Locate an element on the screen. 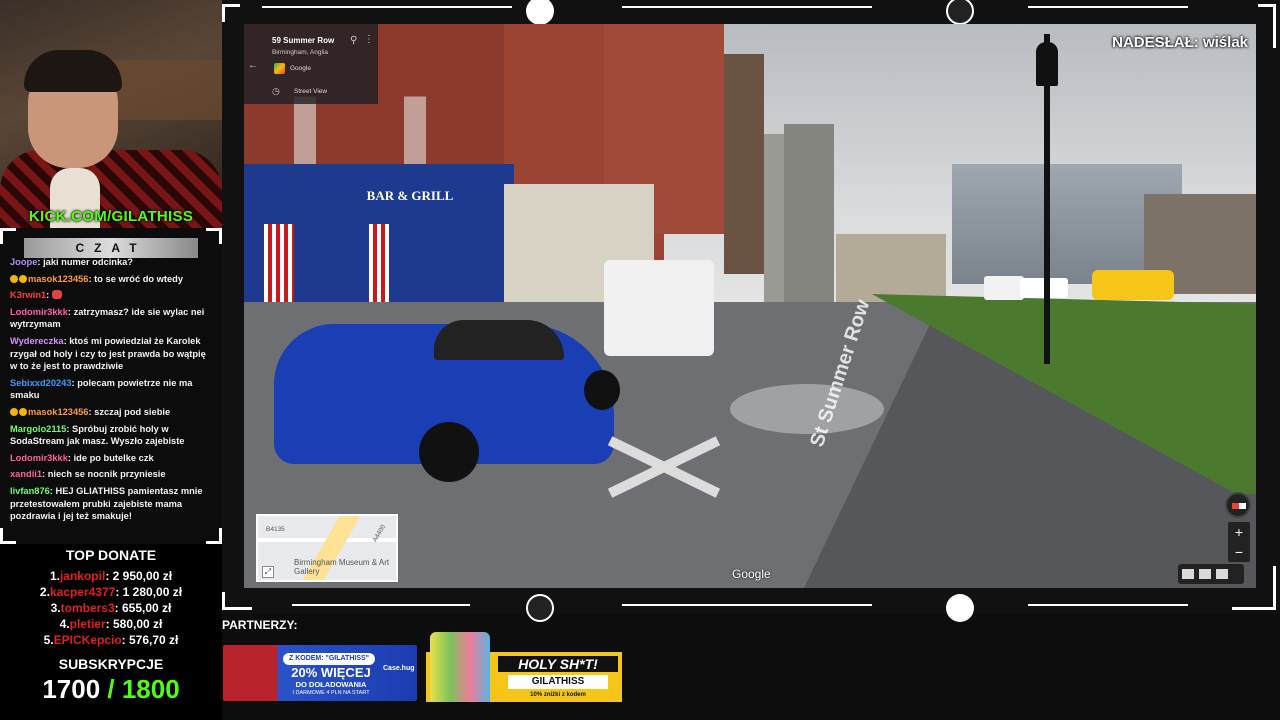 The height and width of the screenshot is (720, 1280). donate-amount: 655,00 zł is located at coordinates (147, 608).